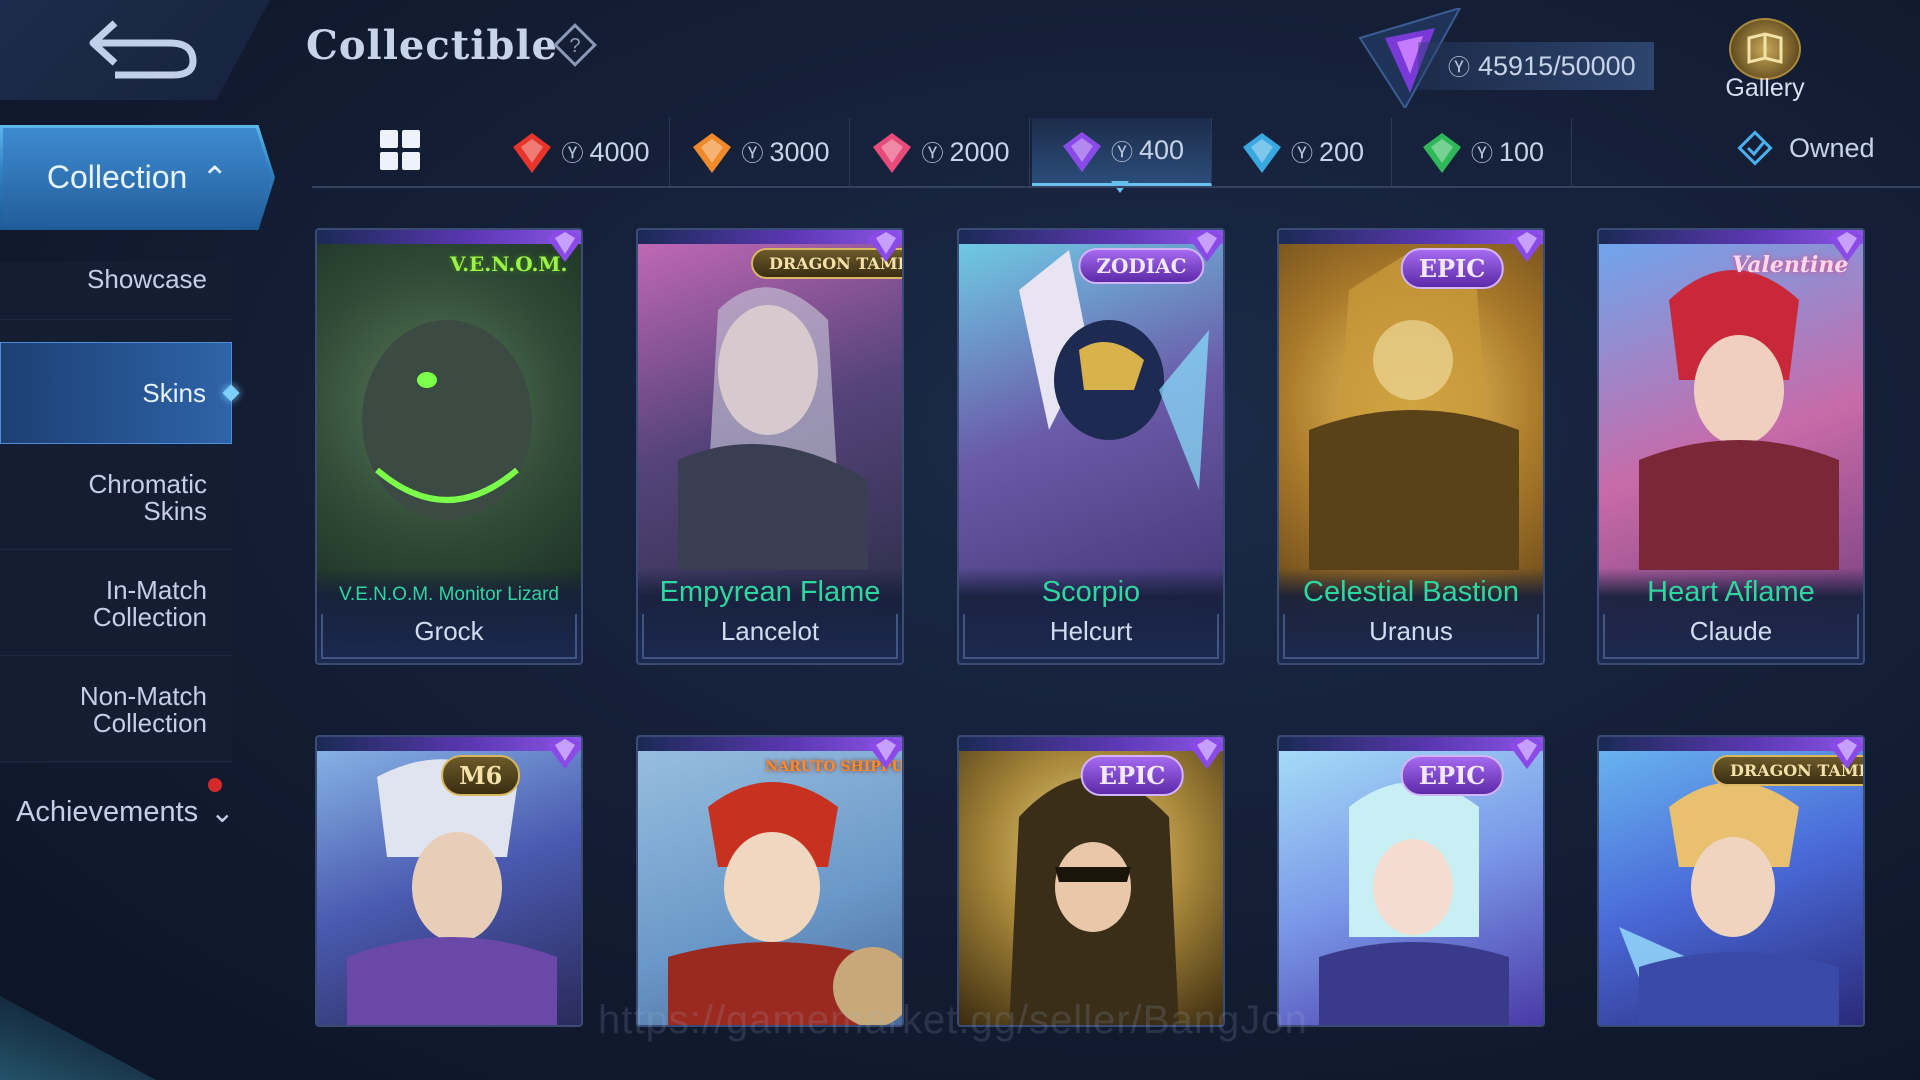  I want to click on sidebar-item-non-match-collection: Non-Match Collection, so click(116, 710).